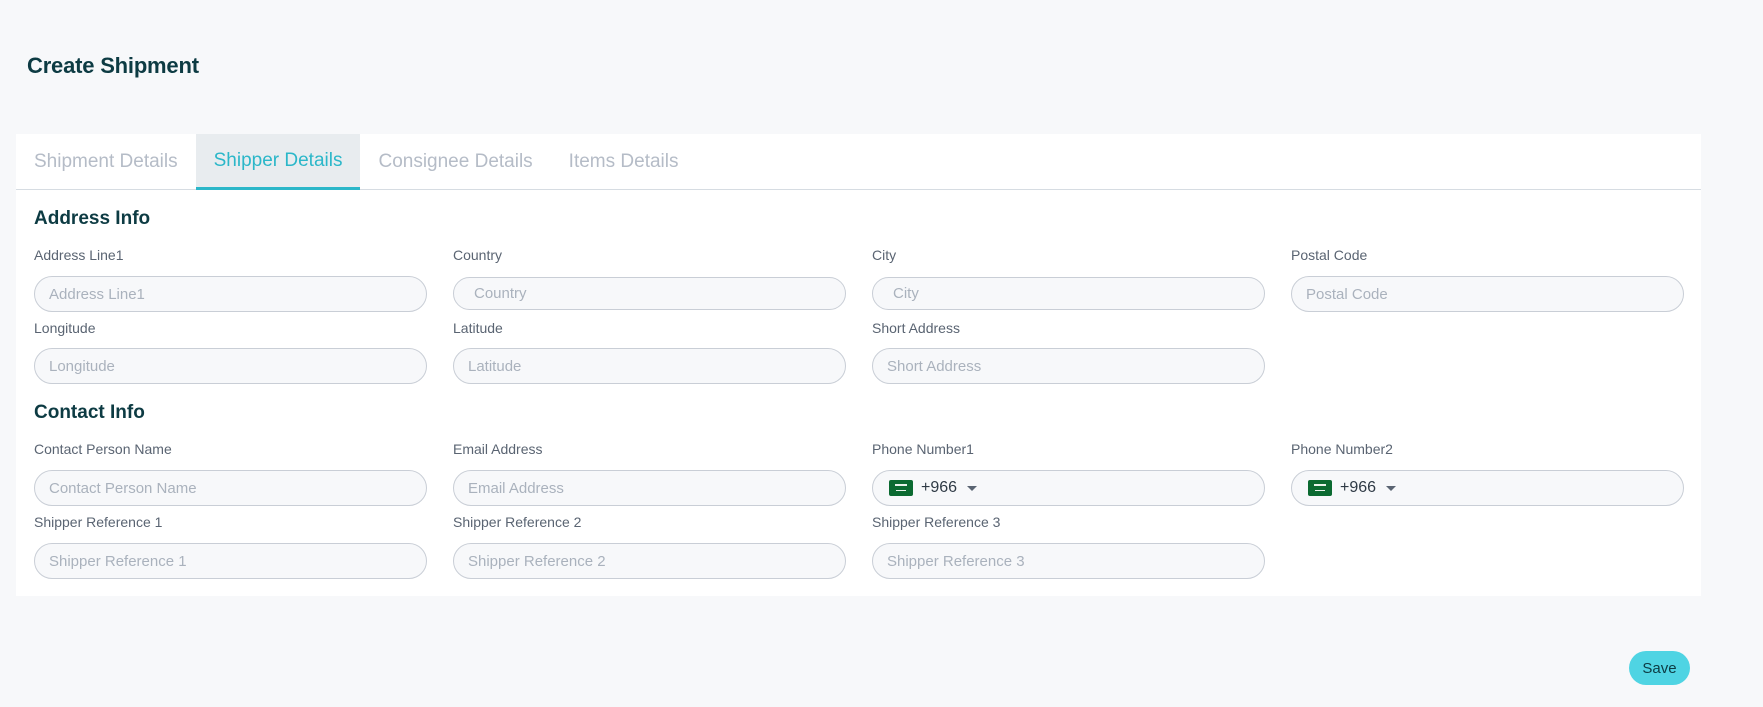 This screenshot has height=707, width=1763. Describe the element at coordinates (103, 449) in the screenshot. I see `contact-person-name-label: Contact Person Name` at that location.